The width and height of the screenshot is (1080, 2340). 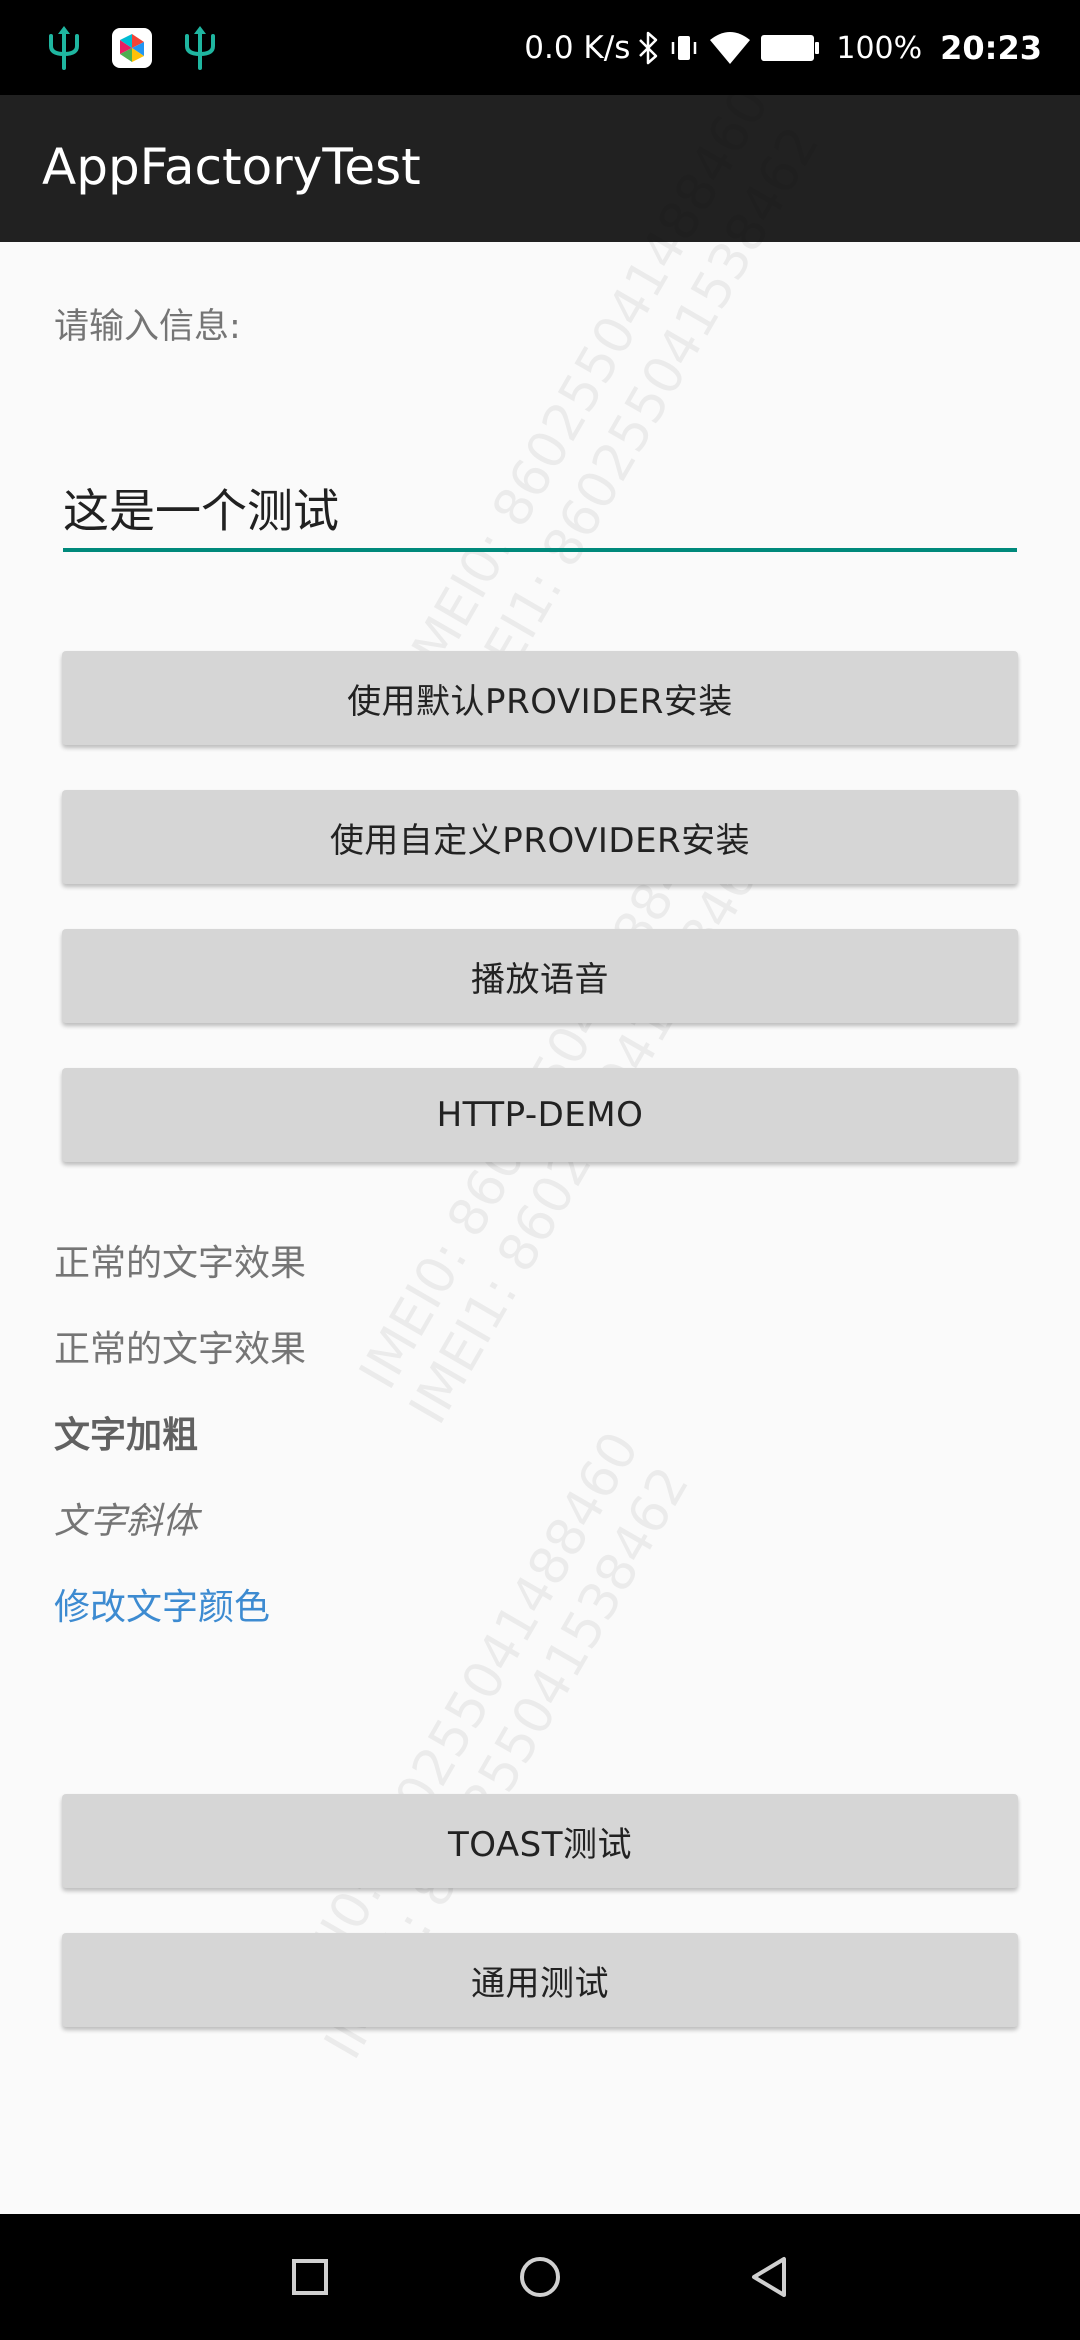 What do you see at coordinates (540, 1841) in the screenshot?
I see `toast-test-button: TOAST测试` at bounding box center [540, 1841].